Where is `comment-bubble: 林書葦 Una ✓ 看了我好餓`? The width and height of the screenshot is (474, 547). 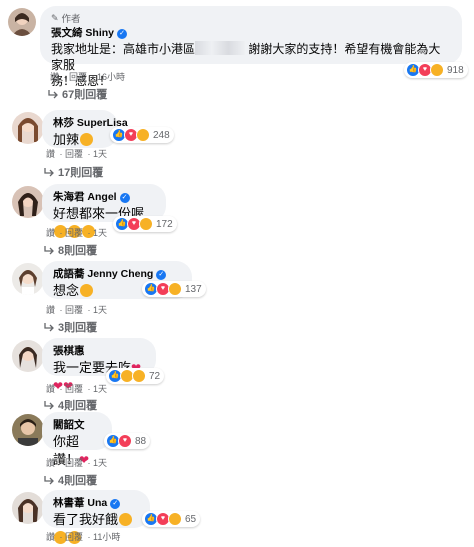
comment-bubble: 林書葦 Una ✓ 看了我好餓 is located at coordinates (96, 517).